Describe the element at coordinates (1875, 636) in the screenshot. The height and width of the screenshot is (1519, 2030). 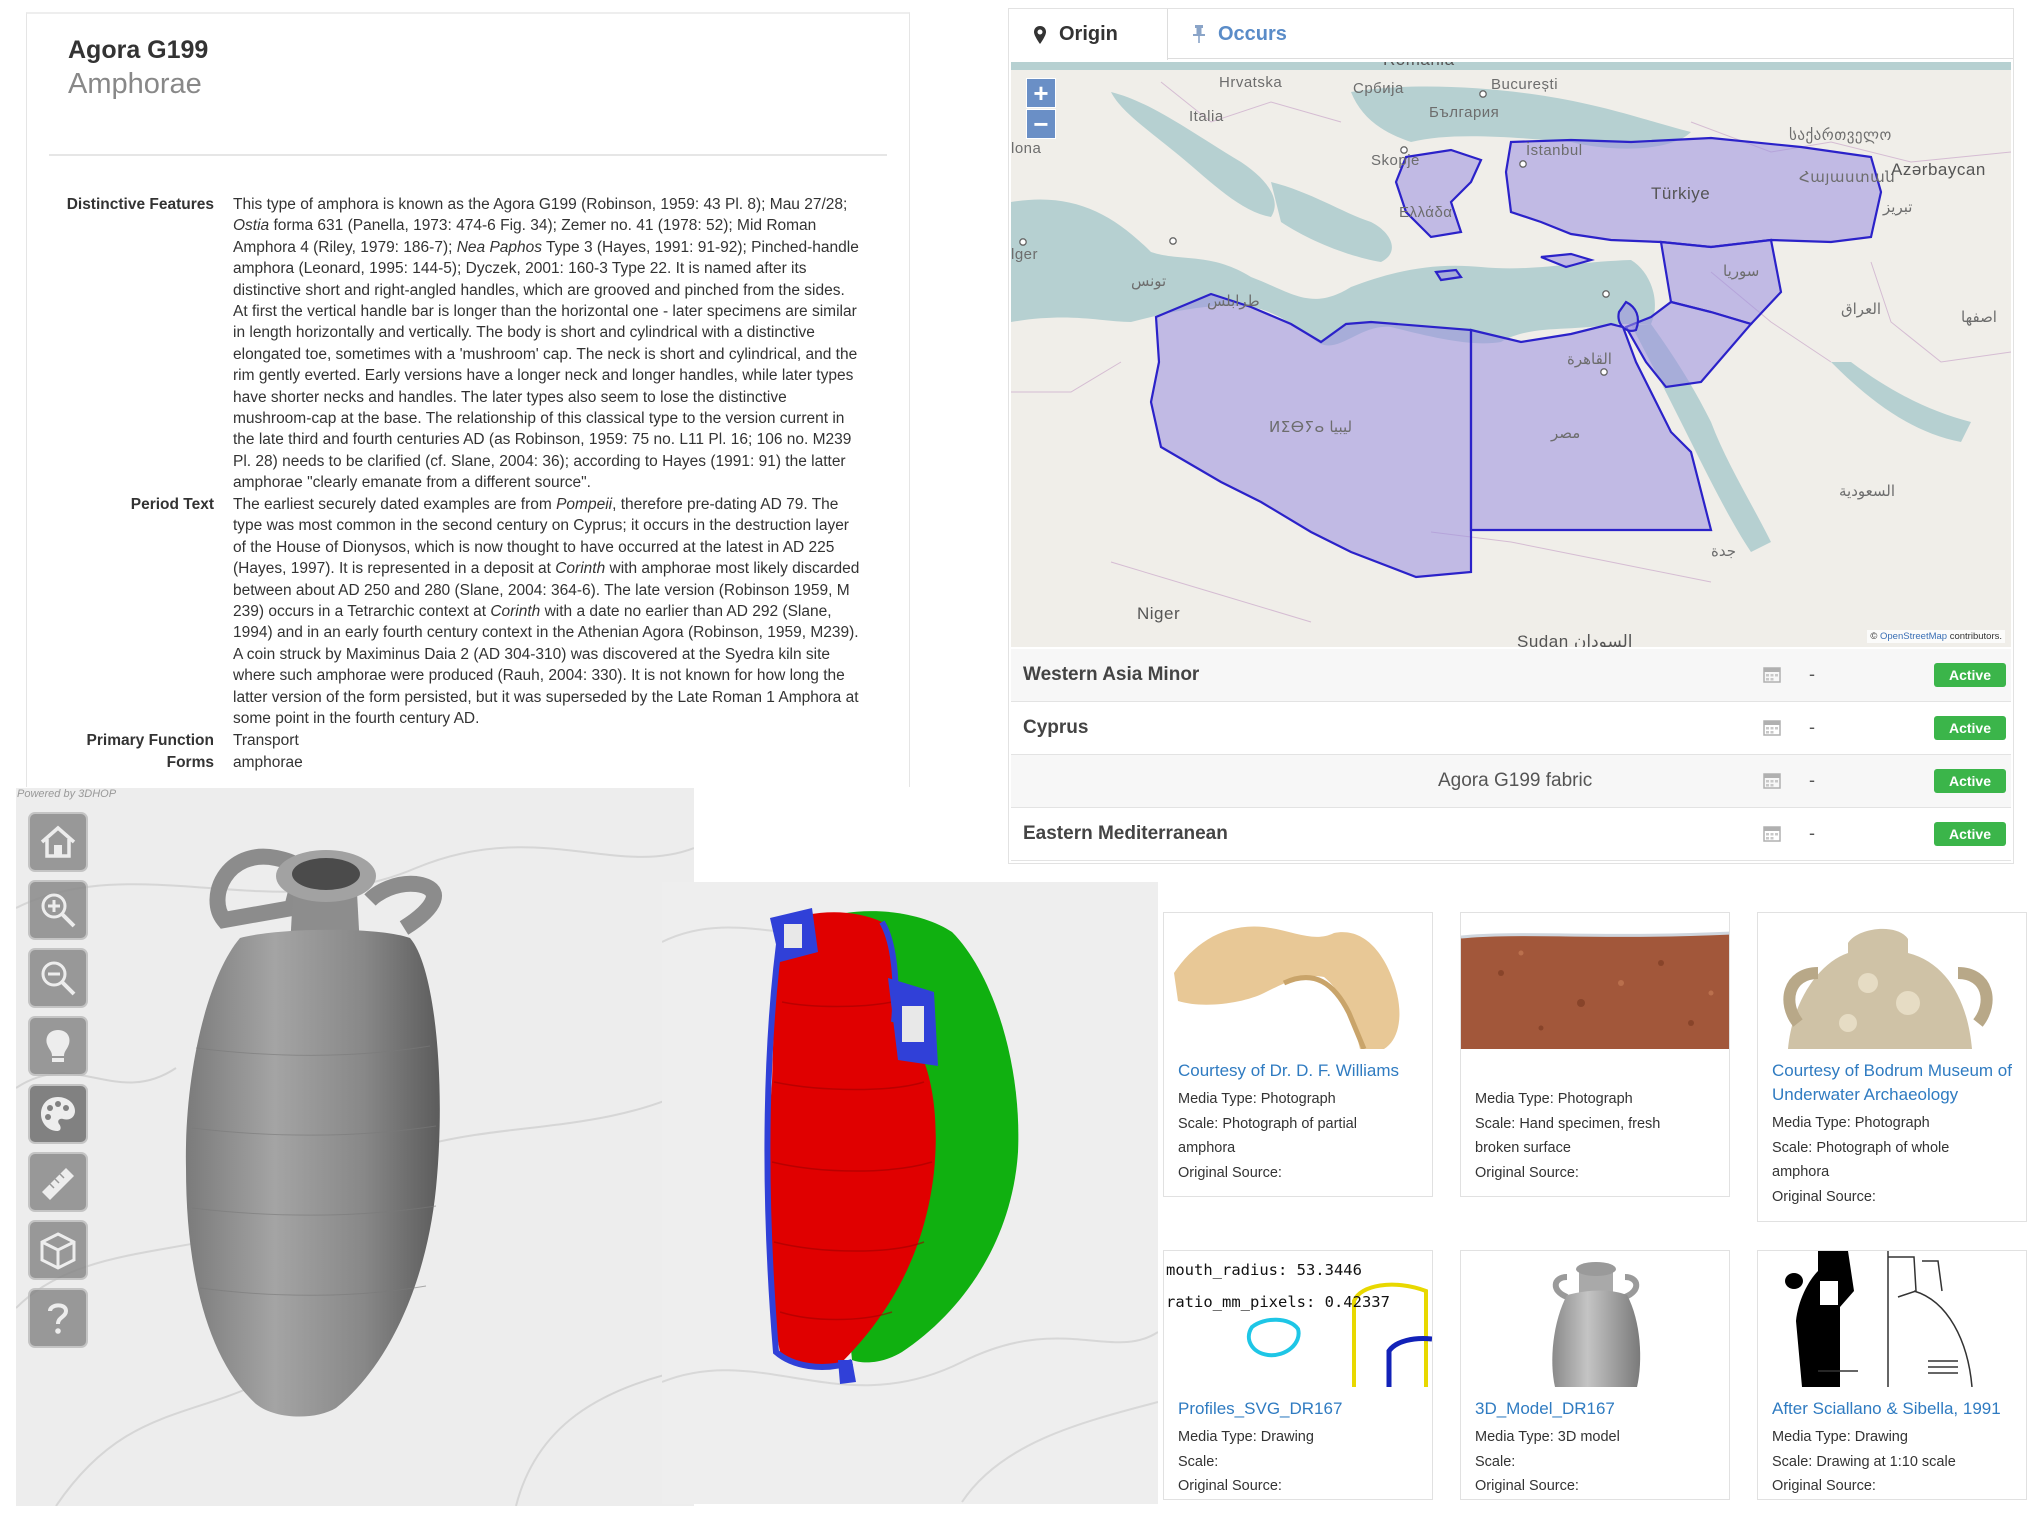
I see `attribution-prefix: ©` at that location.